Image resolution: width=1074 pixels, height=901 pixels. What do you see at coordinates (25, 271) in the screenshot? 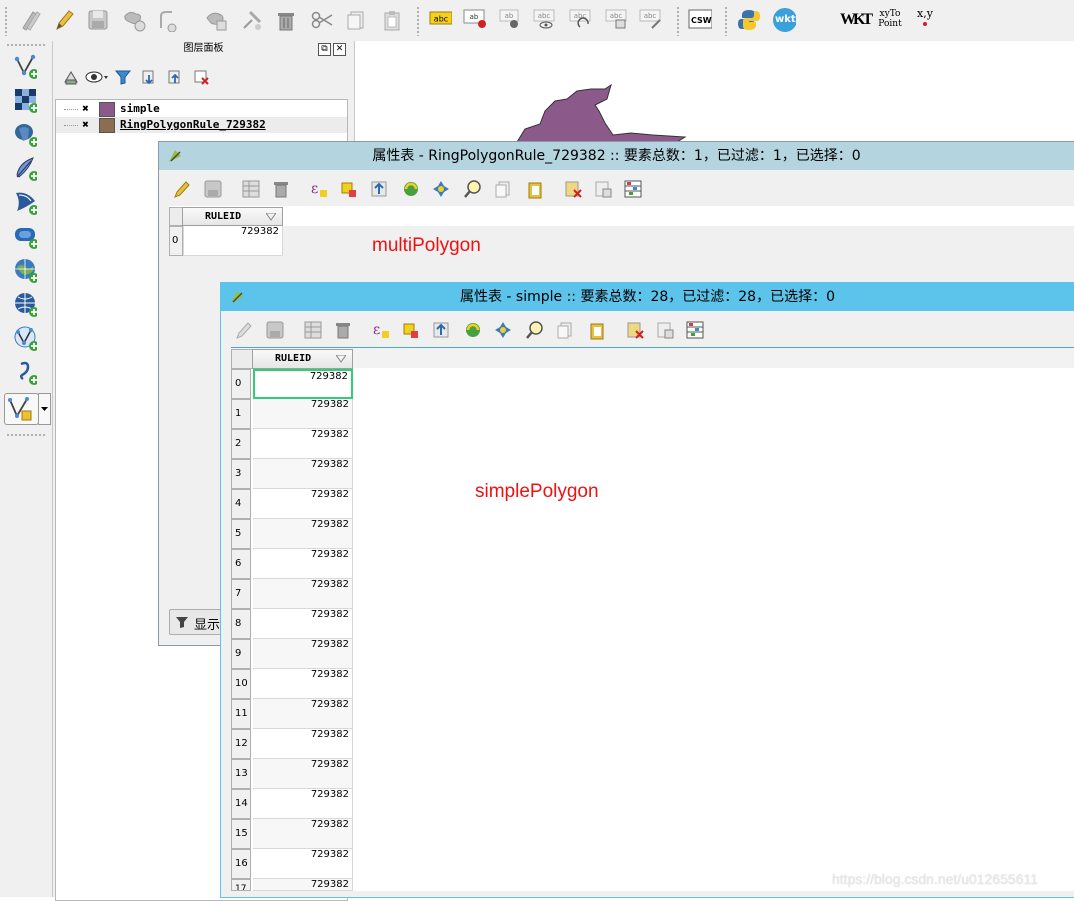
I see `add-wms-layer-icon` at bounding box center [25, 271].